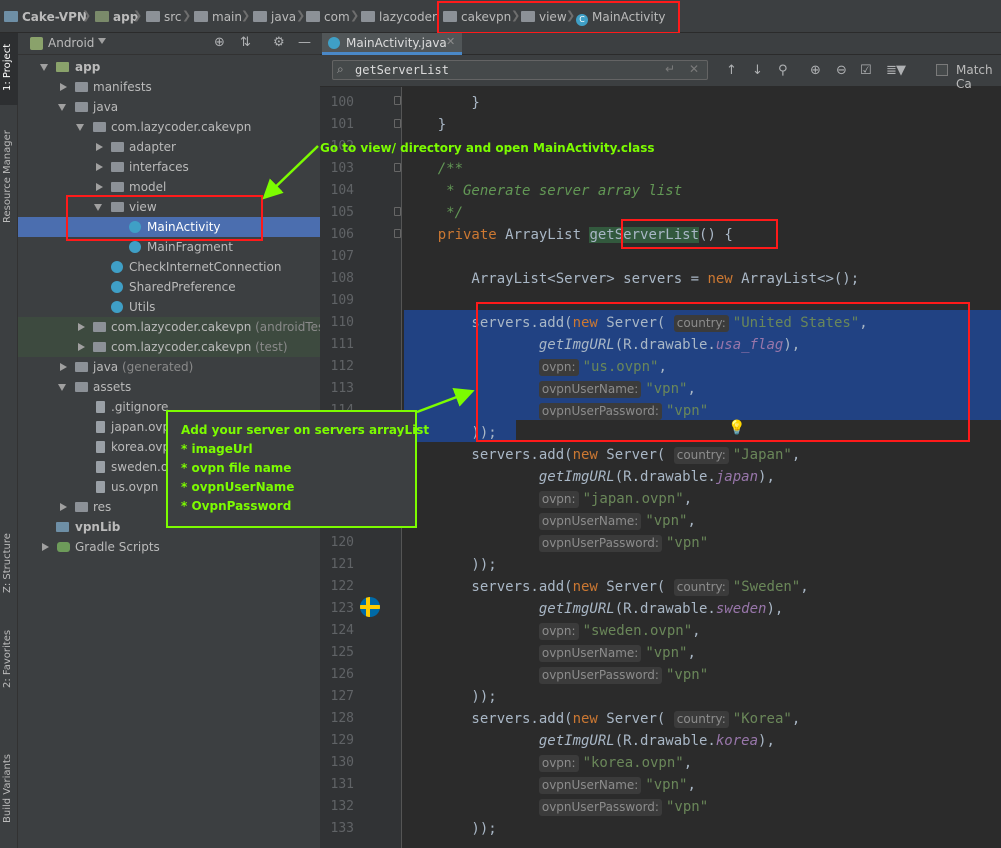 The width and height of the screenshot is (1001, 848). I want to click on tree-item-assets: assets, so click(169, 387).